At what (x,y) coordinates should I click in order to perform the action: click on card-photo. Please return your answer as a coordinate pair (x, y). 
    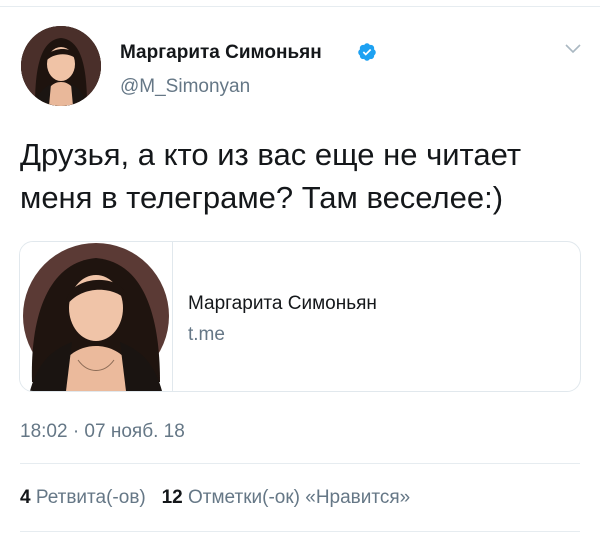
    Looking at the image, I should click on (96, 316).